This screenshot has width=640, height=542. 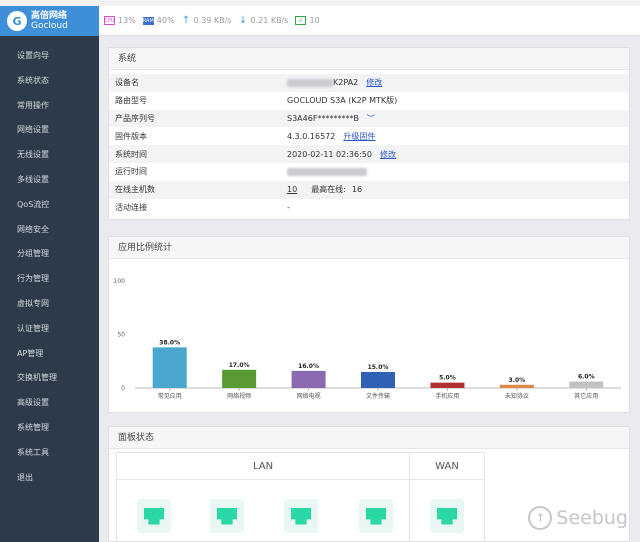 I want to click on table-row: 固件版本 4.3.0.16572 升级固件, so click(x=369, y=136).